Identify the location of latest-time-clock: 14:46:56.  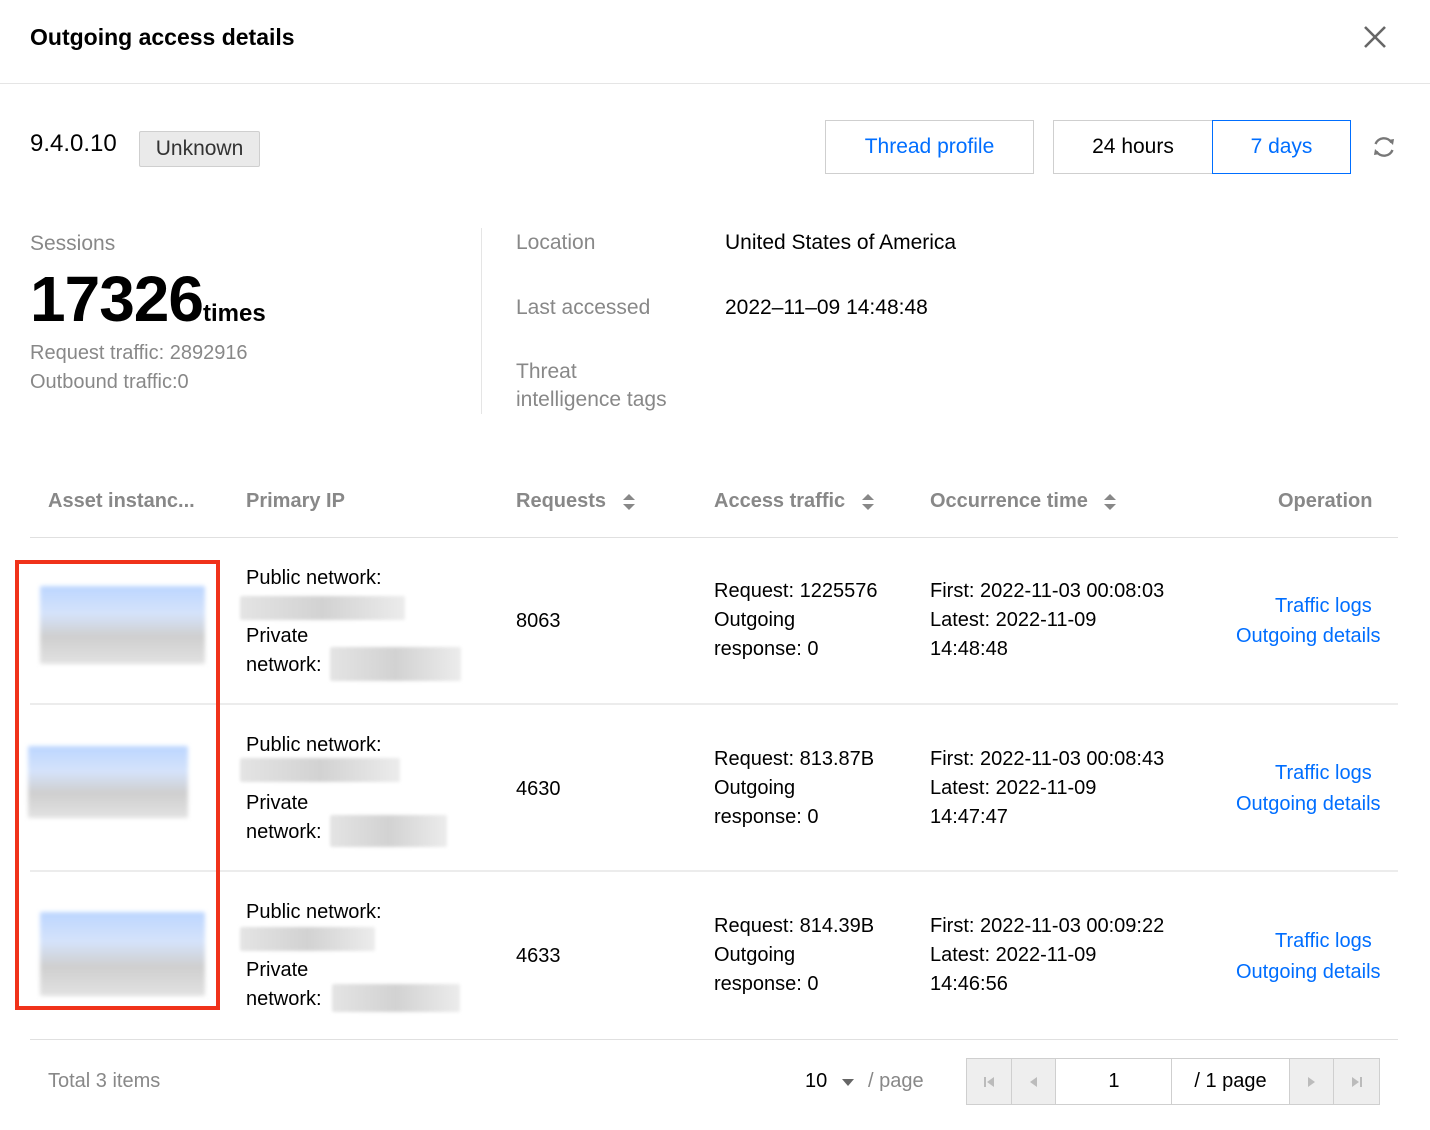
(969, 984).